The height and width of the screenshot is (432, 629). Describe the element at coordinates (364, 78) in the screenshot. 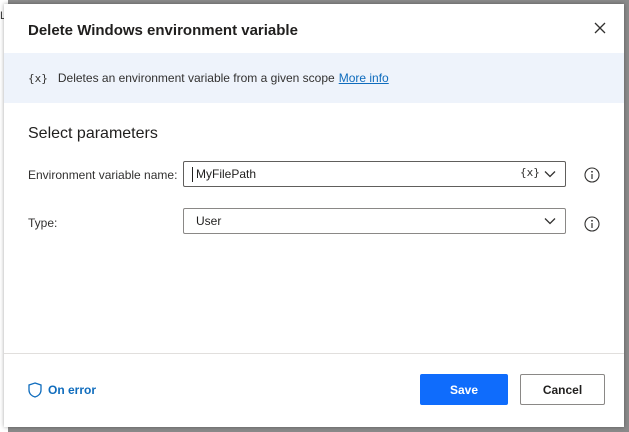

I see `more-info-link: More info` at that location.